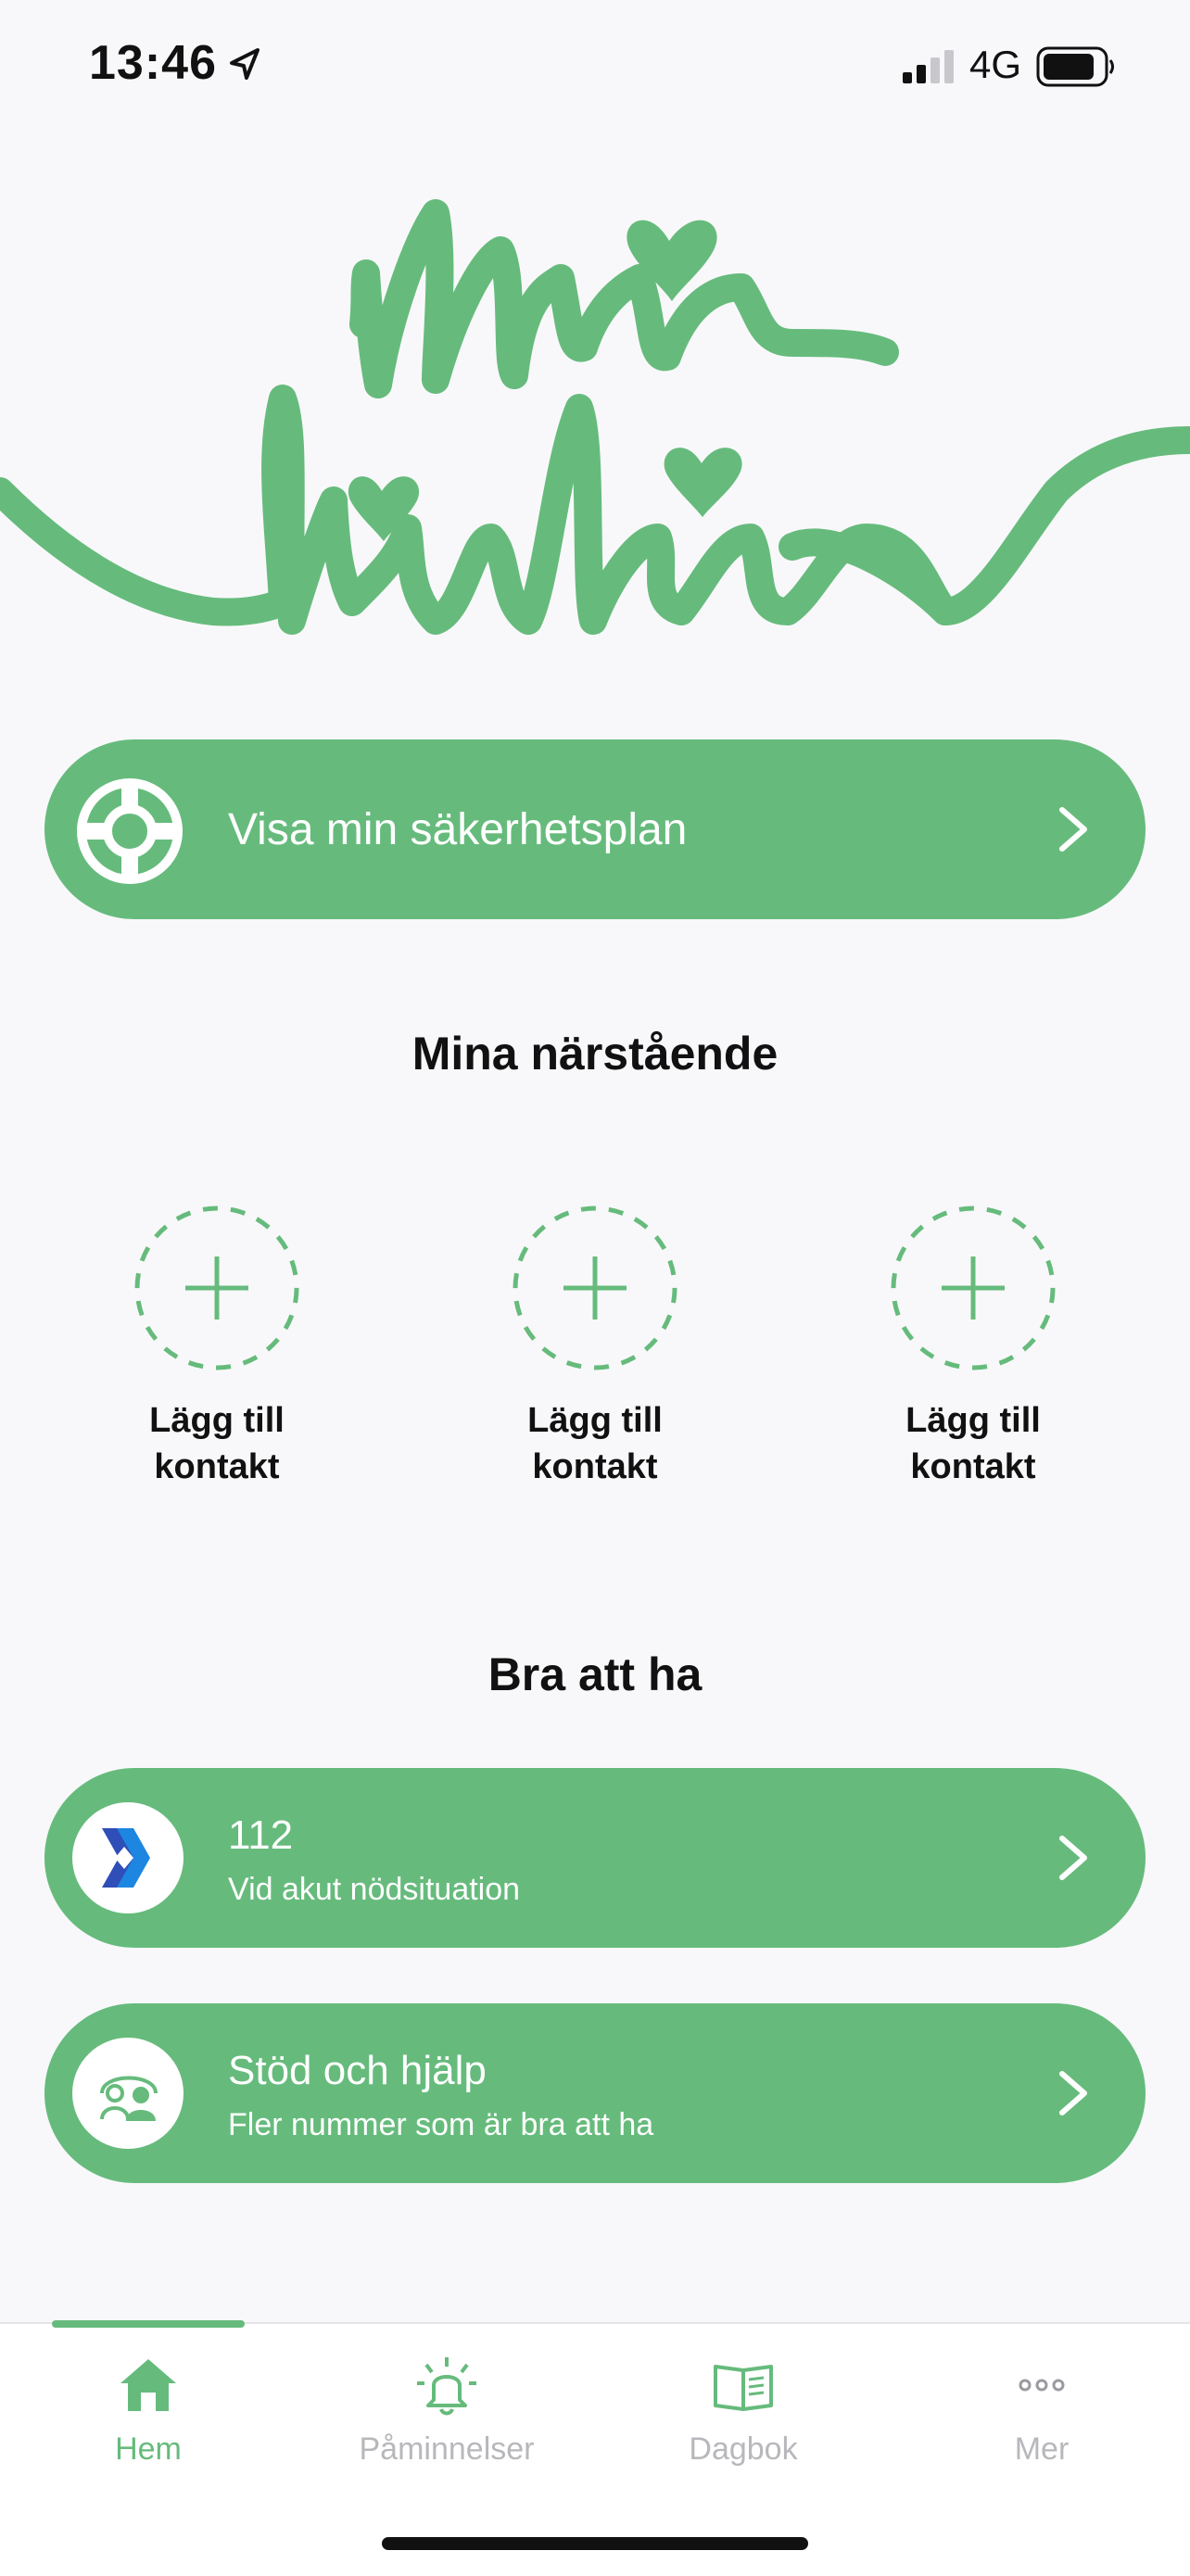 The height and width of the screenshot is (2576, 1190). I want to click on support-people-icon-circle, so click(128, 2093).